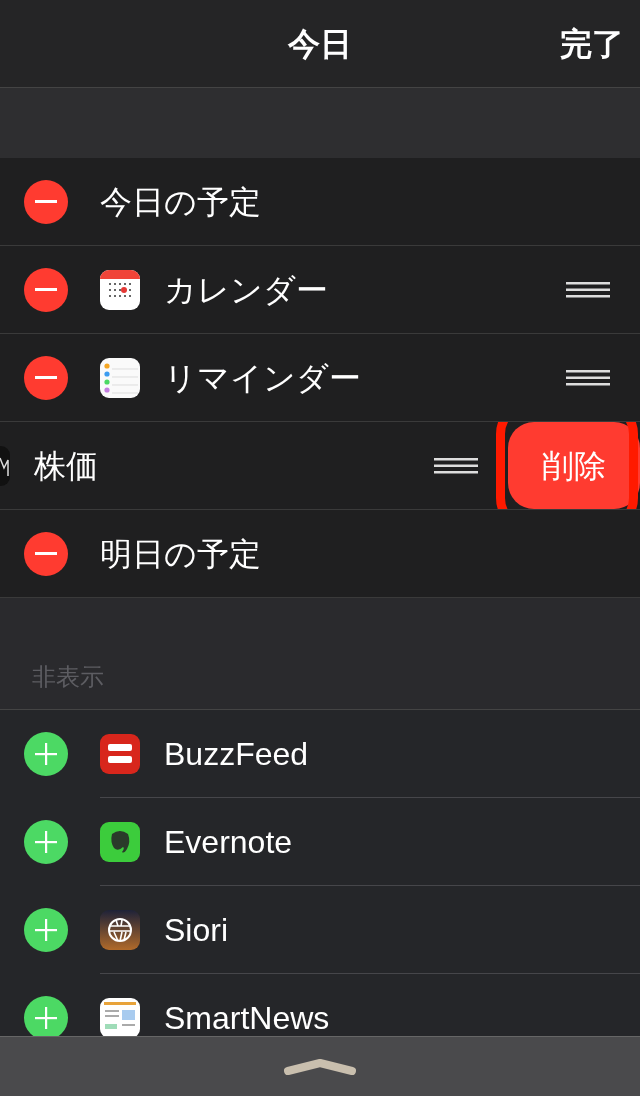 The image size is (640, 1096). Describe the element at coordinates (180, 554) in the screenshot. I see `widget-label: 明日の予定` at that location.